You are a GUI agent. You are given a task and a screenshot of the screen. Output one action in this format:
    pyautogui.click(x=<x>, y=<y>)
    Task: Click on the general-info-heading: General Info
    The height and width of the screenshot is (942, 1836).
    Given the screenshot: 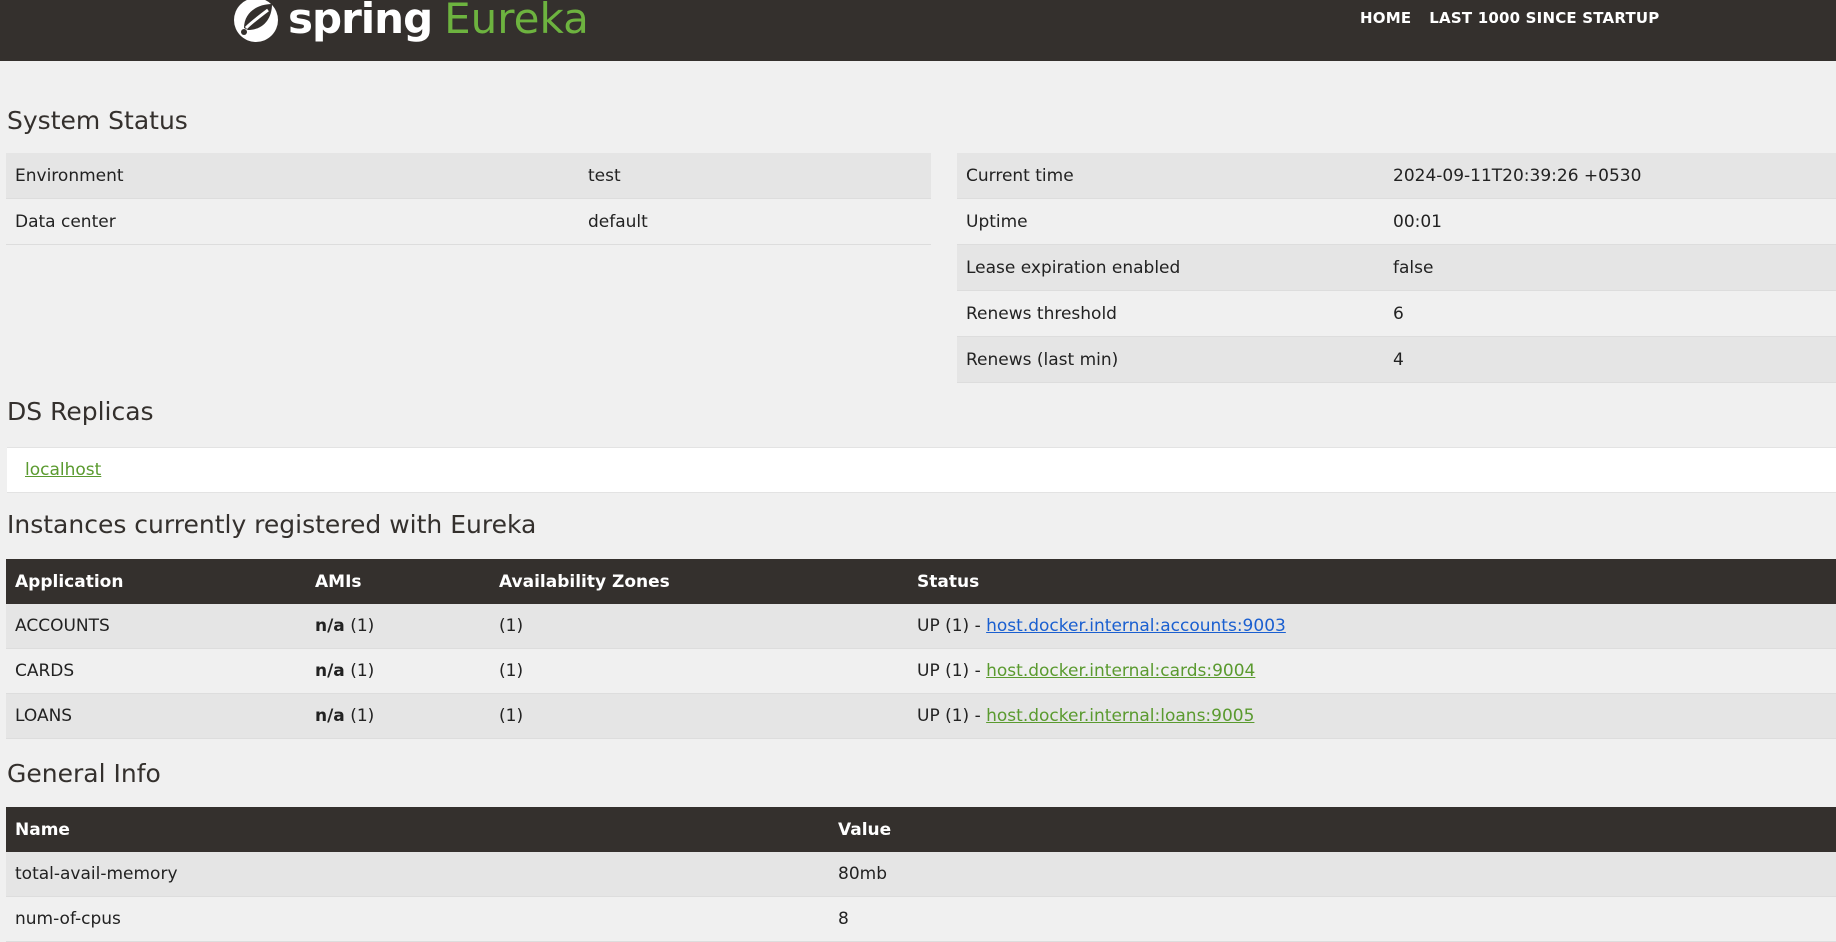 What is the action you would take?
    pyautogui.click(x=84, y=773)
    